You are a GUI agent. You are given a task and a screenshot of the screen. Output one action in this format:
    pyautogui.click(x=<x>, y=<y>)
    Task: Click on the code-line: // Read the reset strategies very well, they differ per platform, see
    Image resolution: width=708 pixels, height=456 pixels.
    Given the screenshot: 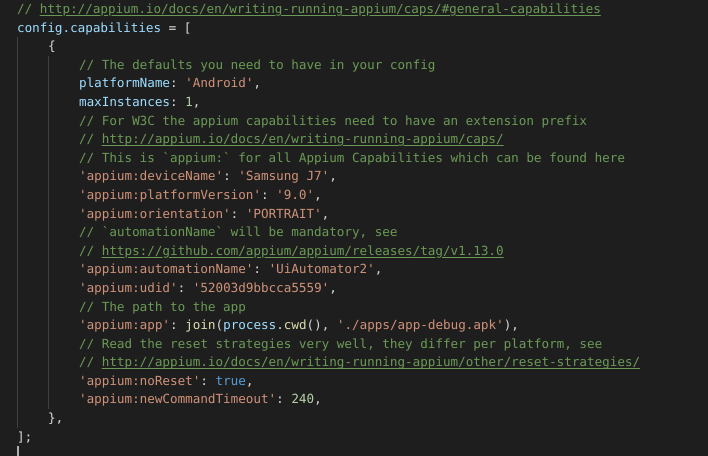 What is the action you would take?
    pyautogui.click(x=341, y=343)
    